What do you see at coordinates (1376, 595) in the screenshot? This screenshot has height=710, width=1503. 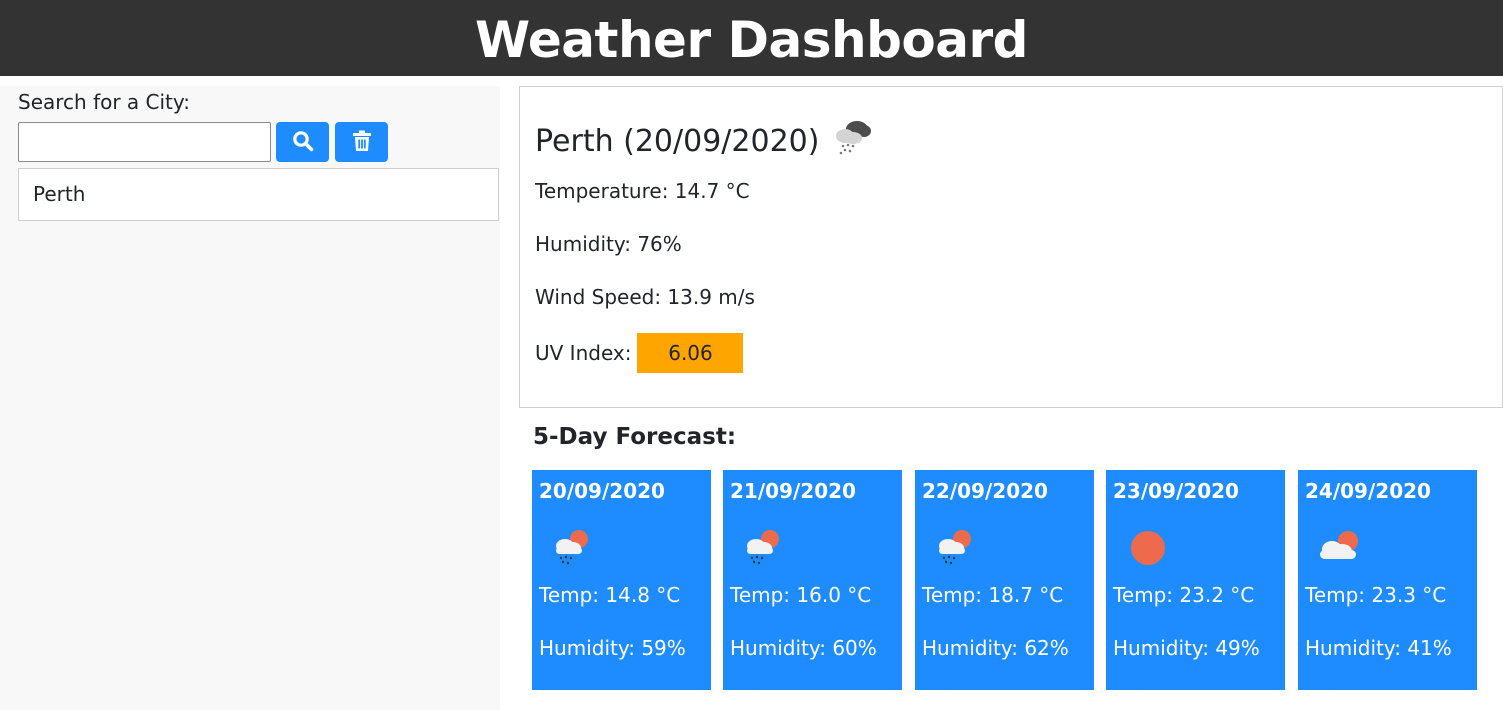 I see `forecast-temp: Temp: 23.3 °C` at bounding box center [1376, 595].